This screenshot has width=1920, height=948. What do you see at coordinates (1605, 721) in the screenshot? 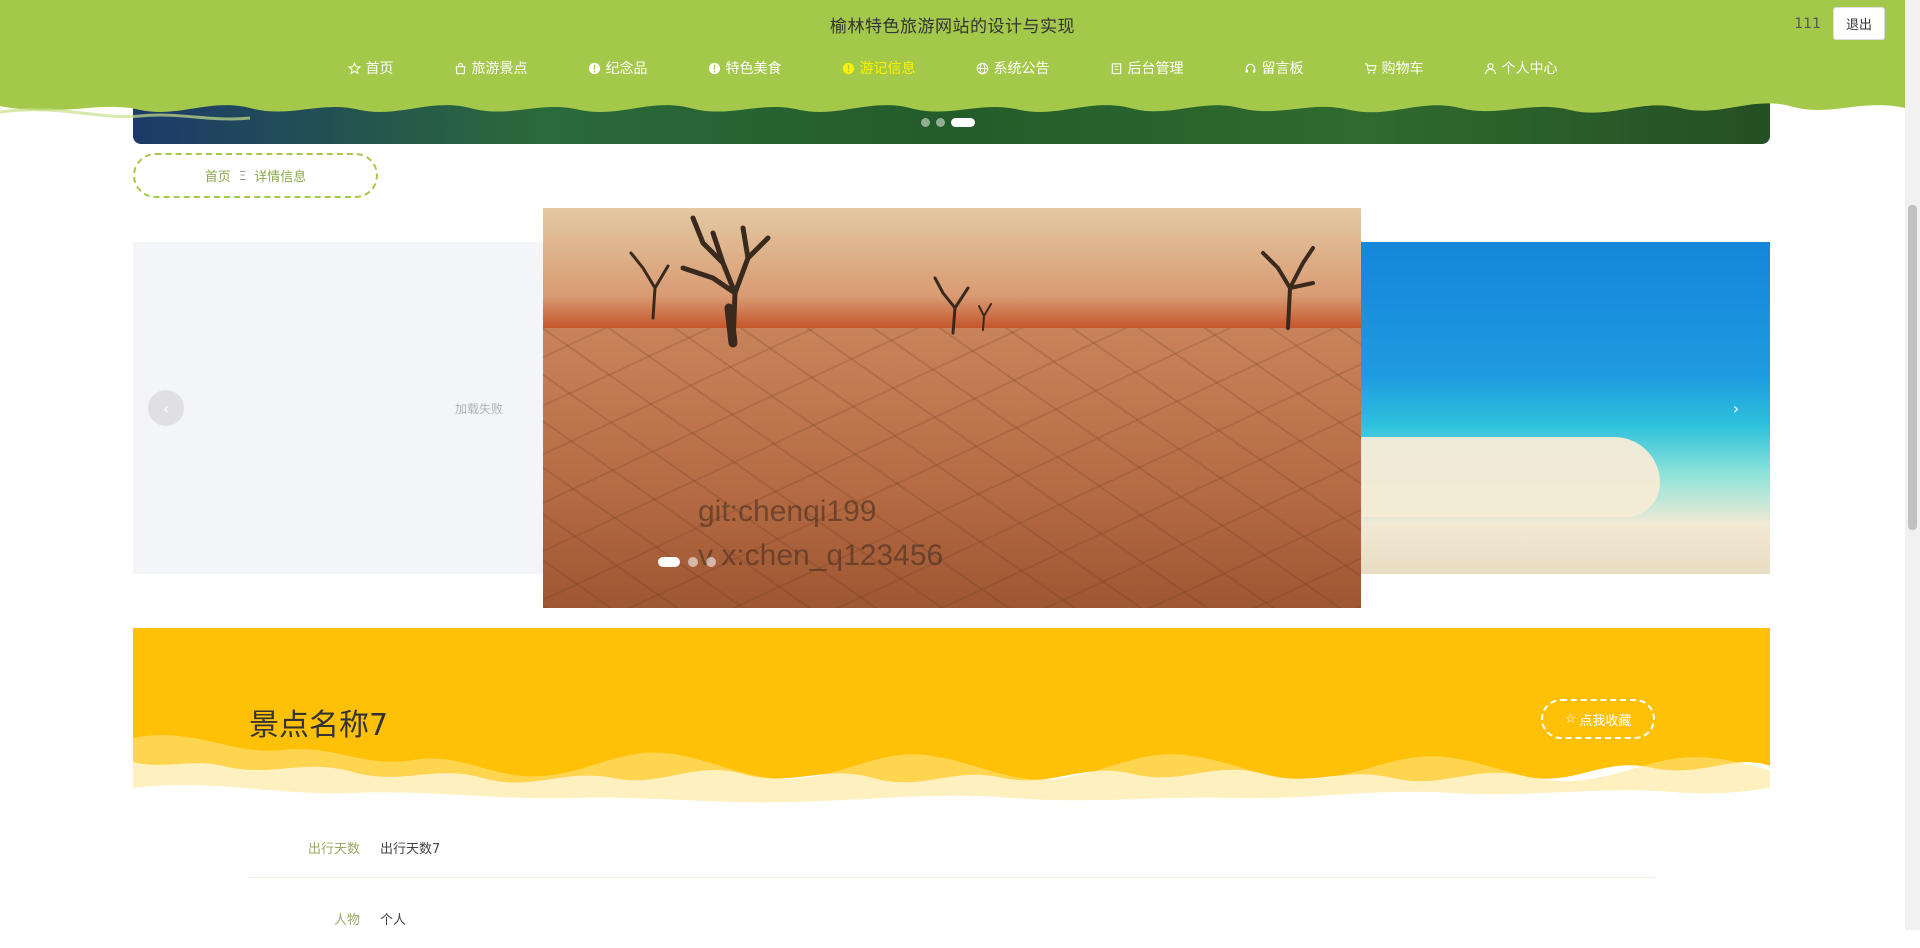
I see `favorite-button-label: 点我收藏` at bounding box center [1605, 721].